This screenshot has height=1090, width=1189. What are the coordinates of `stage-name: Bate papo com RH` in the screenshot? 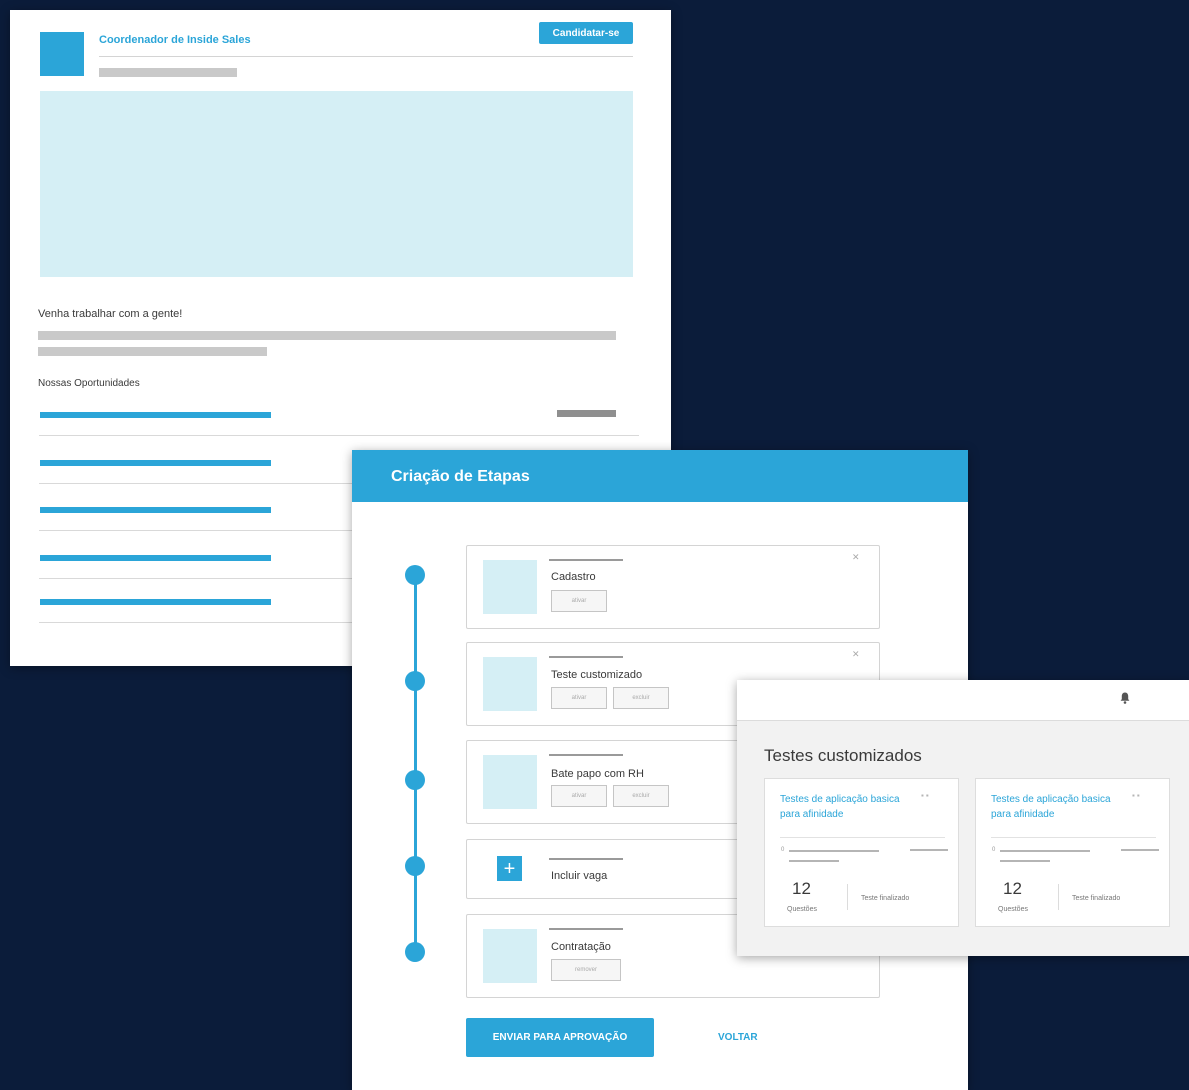 It's located at (597, 774).